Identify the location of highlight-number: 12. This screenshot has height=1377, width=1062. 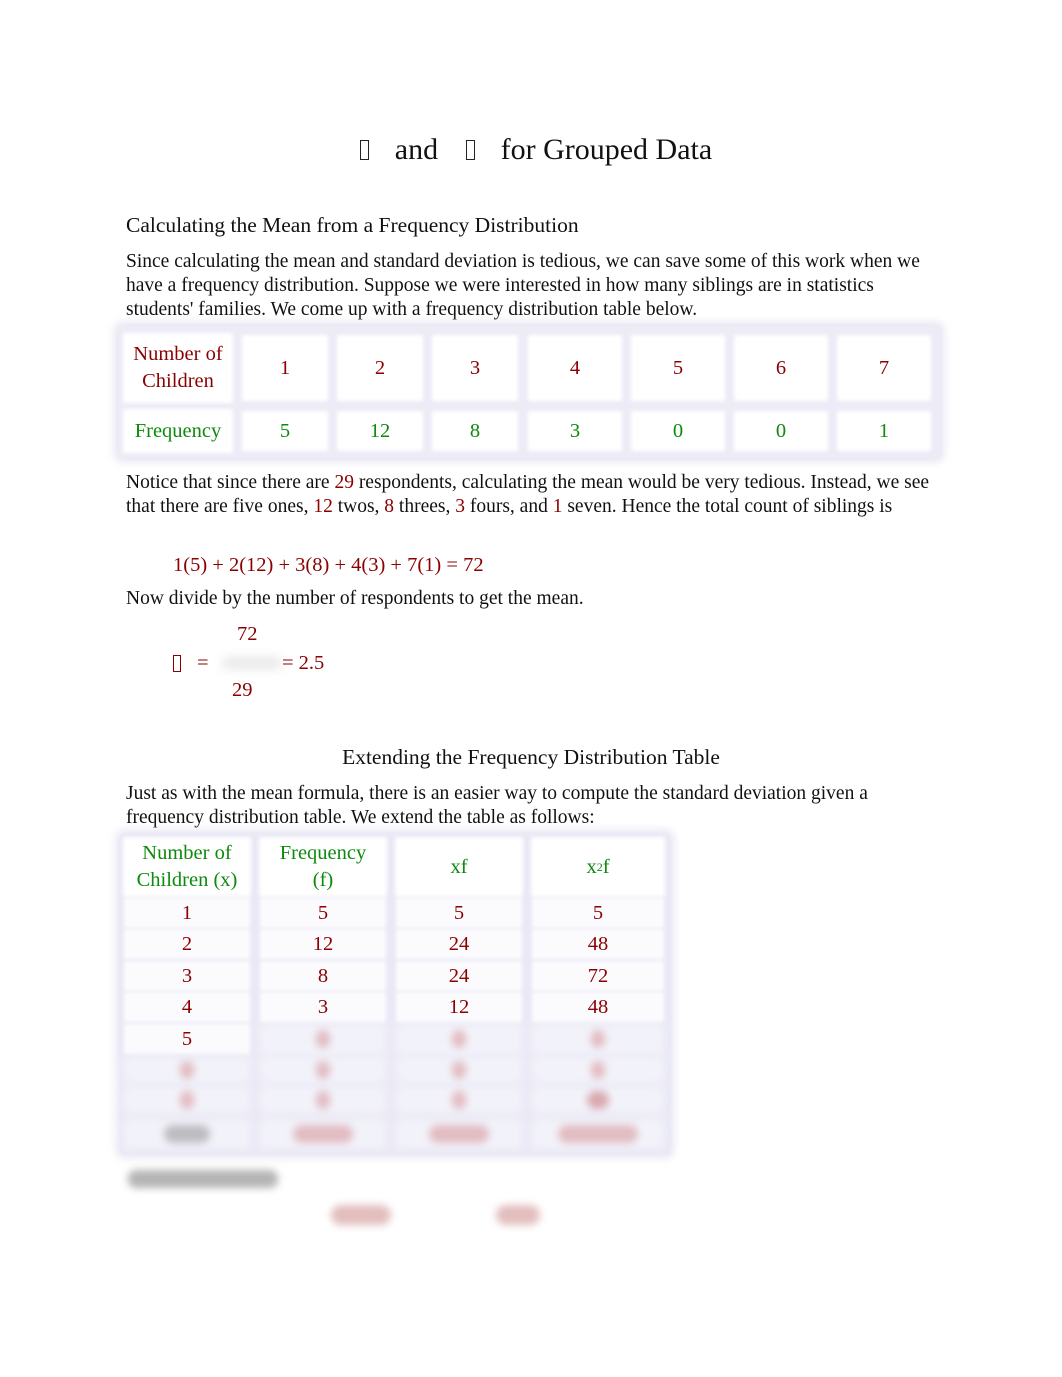
(323, 506).